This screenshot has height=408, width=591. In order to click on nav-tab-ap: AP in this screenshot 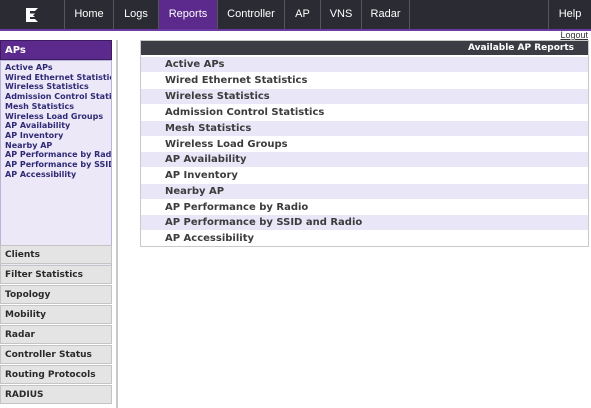, I will do `click(303, 14)`.